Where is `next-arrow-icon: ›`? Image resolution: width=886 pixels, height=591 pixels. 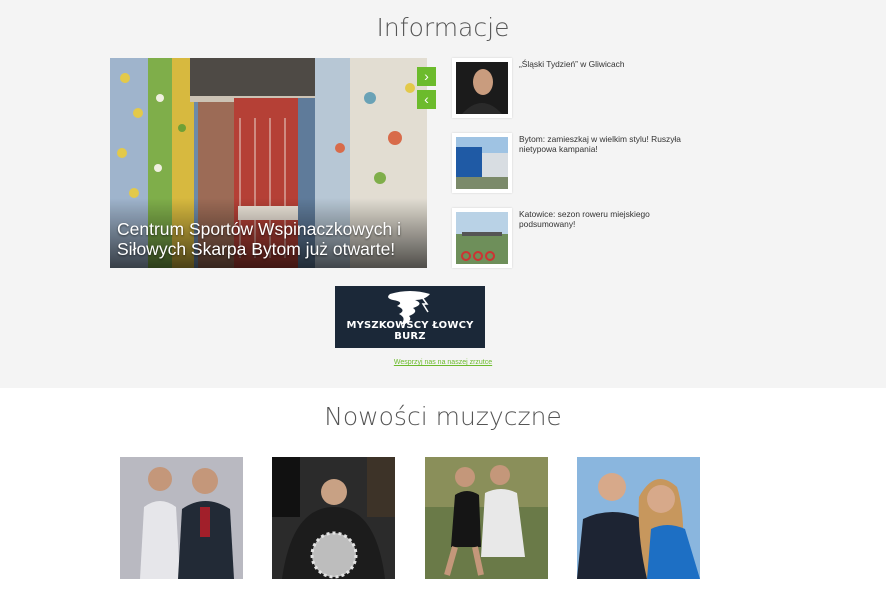
next-arrow-icon: › is located at coordinates (426, 76).